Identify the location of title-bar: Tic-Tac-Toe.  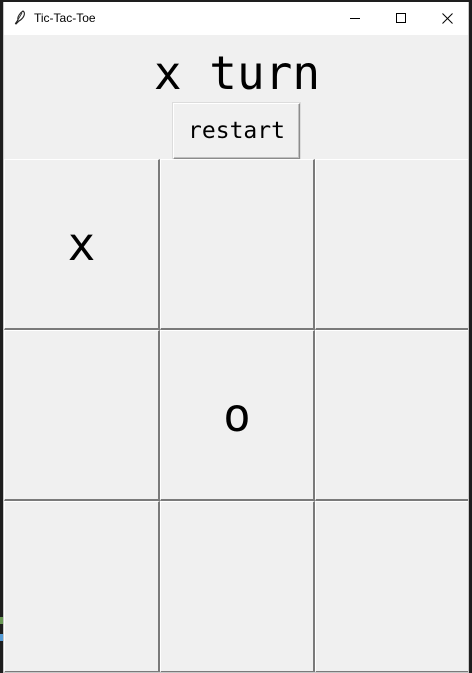
(236, 18).